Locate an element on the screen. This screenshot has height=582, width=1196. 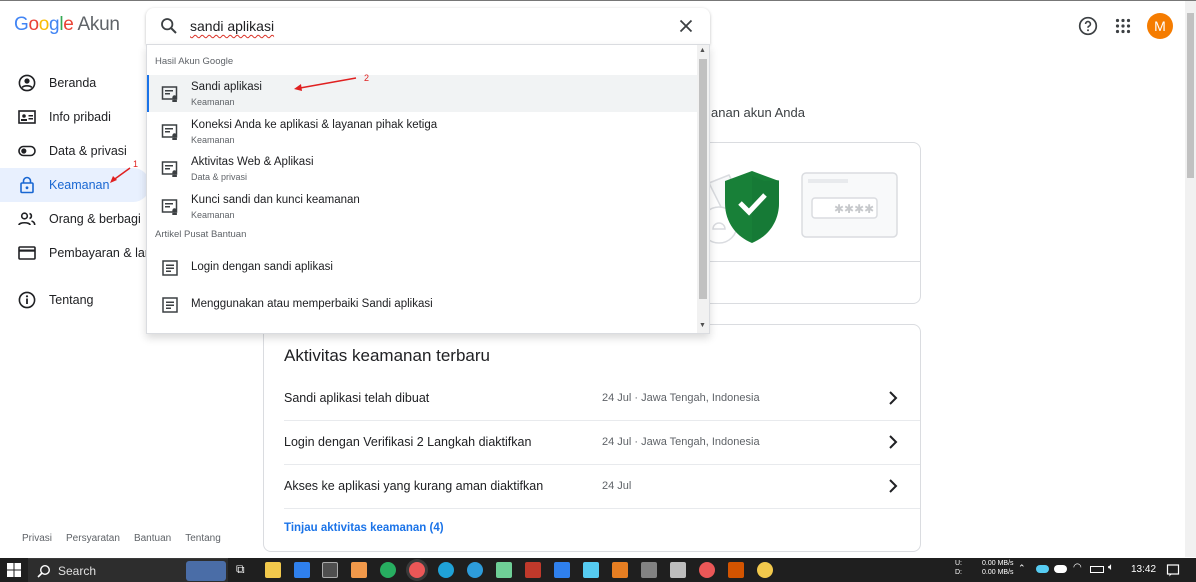
sidebar-item-label: Info pribadi is located at coordinates (80, 117).